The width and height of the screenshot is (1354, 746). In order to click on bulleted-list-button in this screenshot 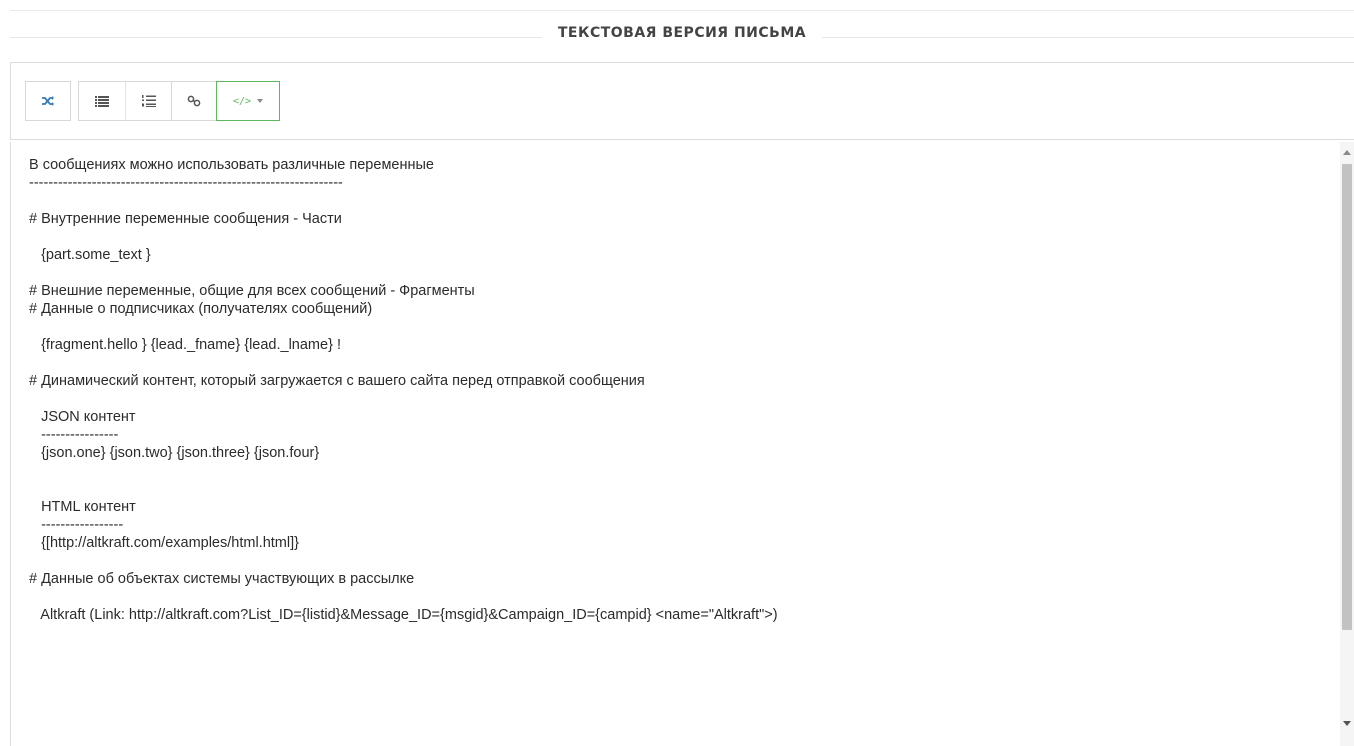, I will do `click(102, 101)`.